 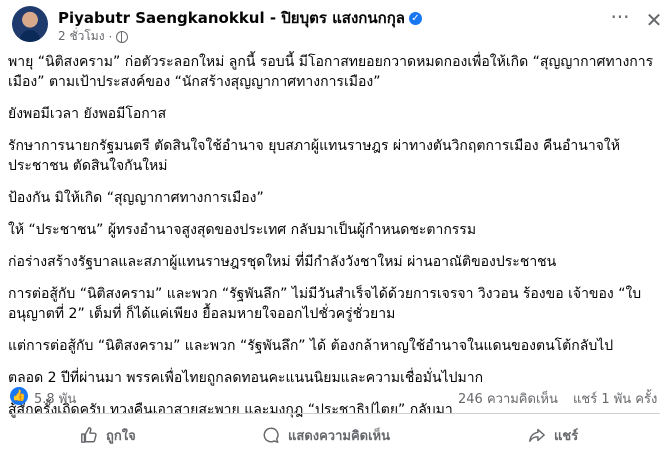 I want to click on more-options-button: ···, so click(x=620, y=20).